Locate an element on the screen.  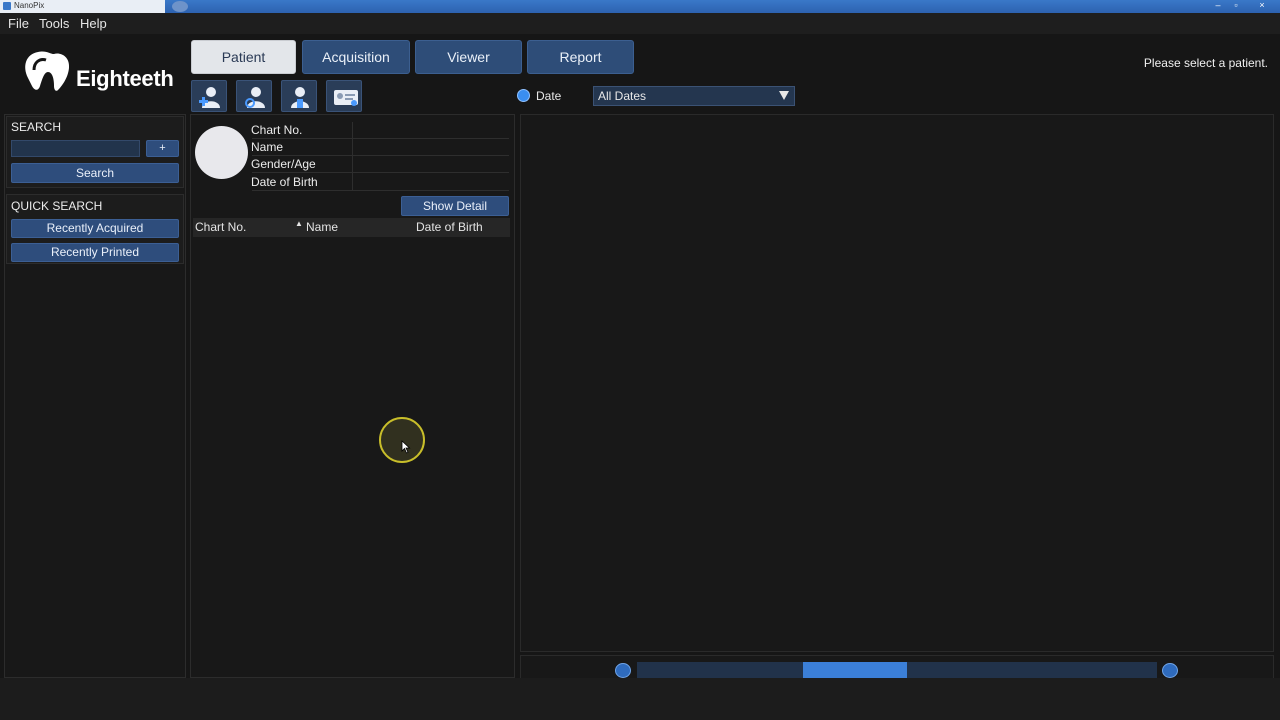
tab-acquisition: Acquisition is located at coordinates (356, 57).